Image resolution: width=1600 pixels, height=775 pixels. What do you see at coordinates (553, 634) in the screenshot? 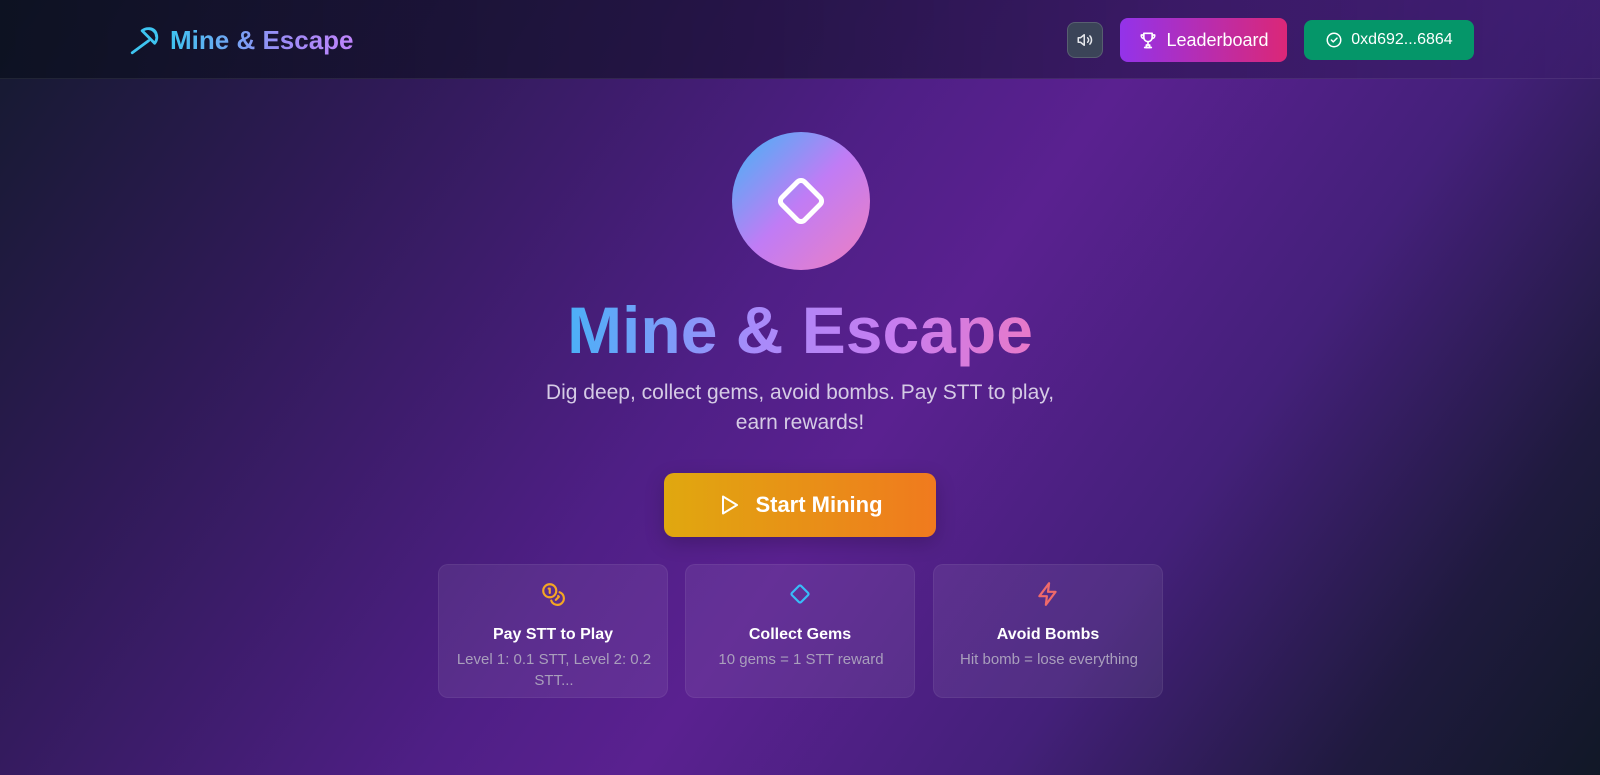
I see `feature-title: Pay STT to Play` at bounding box center [553, 634].